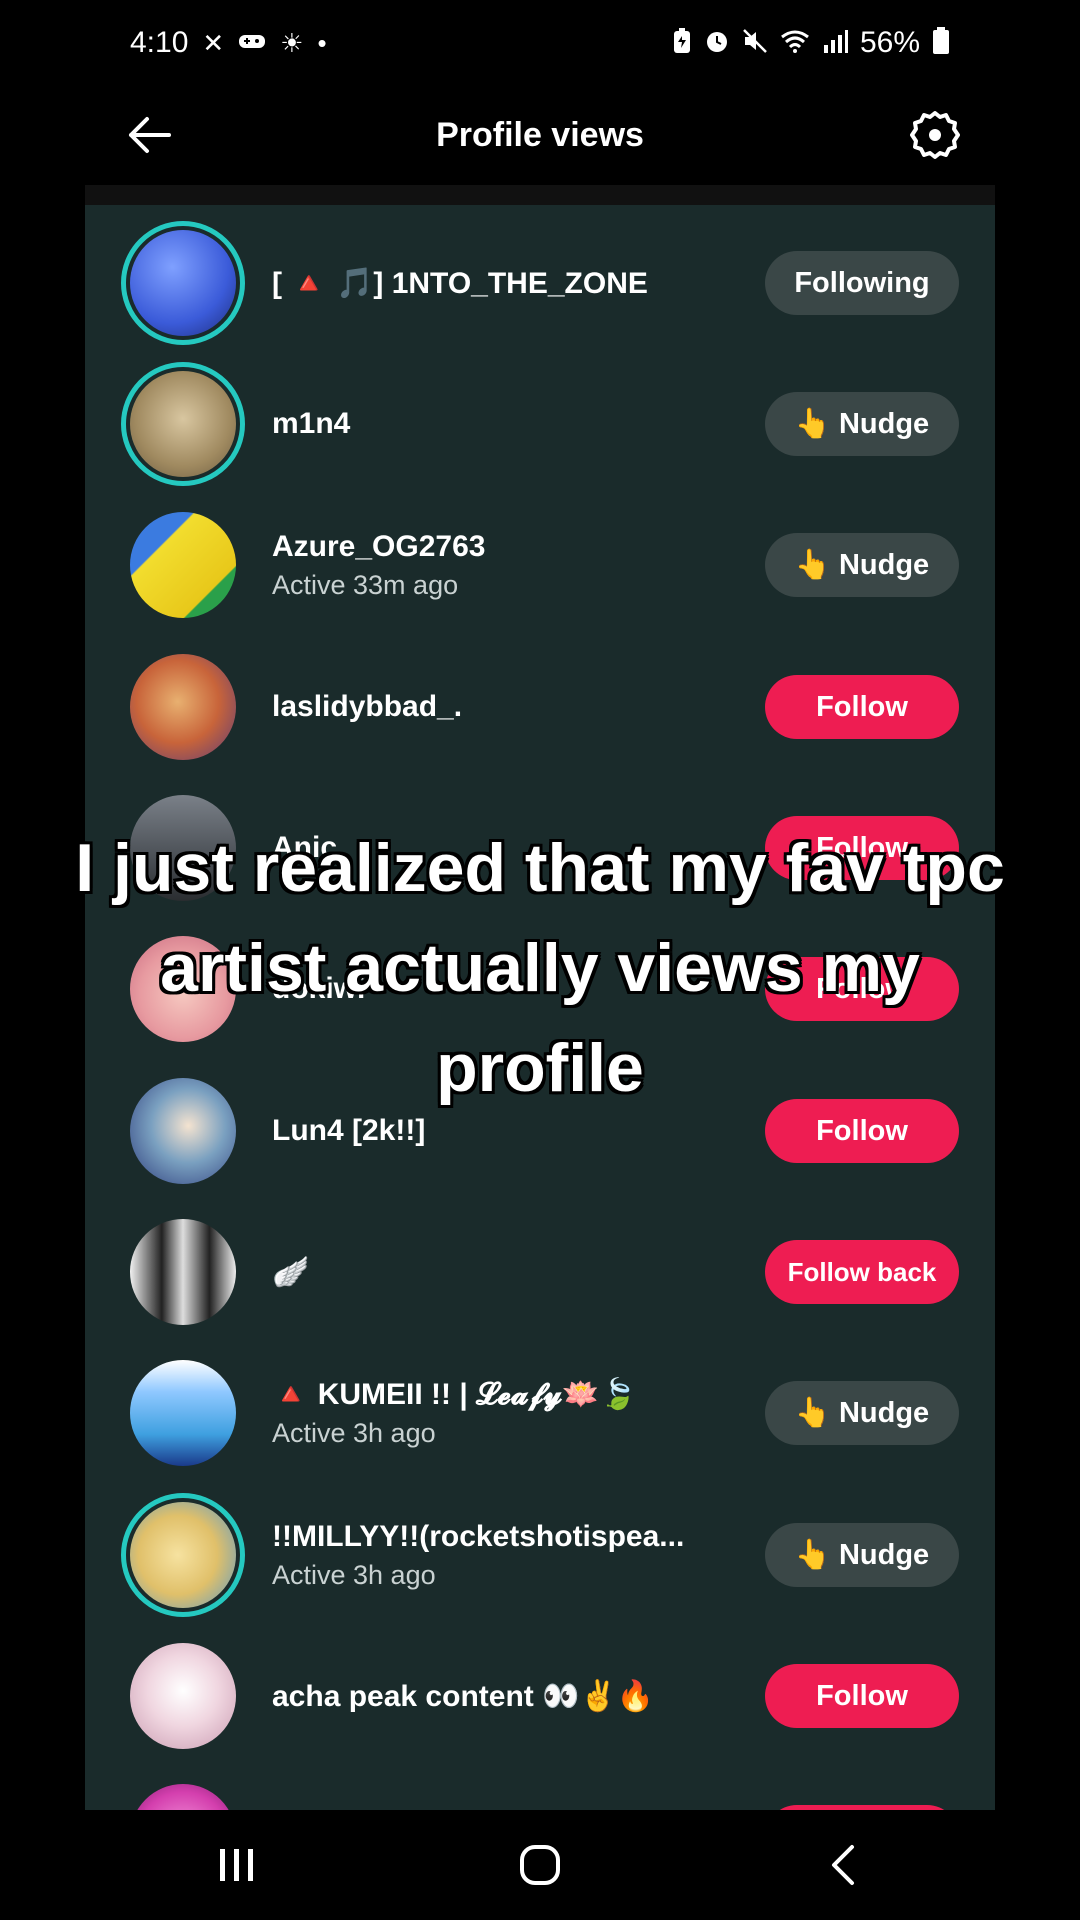 This screenshot has height=1920, width=1080. I want to click on username: 🔺 KUMEII !! | 𝓛𝓮𝓪𝓯𝔂🪷🍃, so click(517, 1394).